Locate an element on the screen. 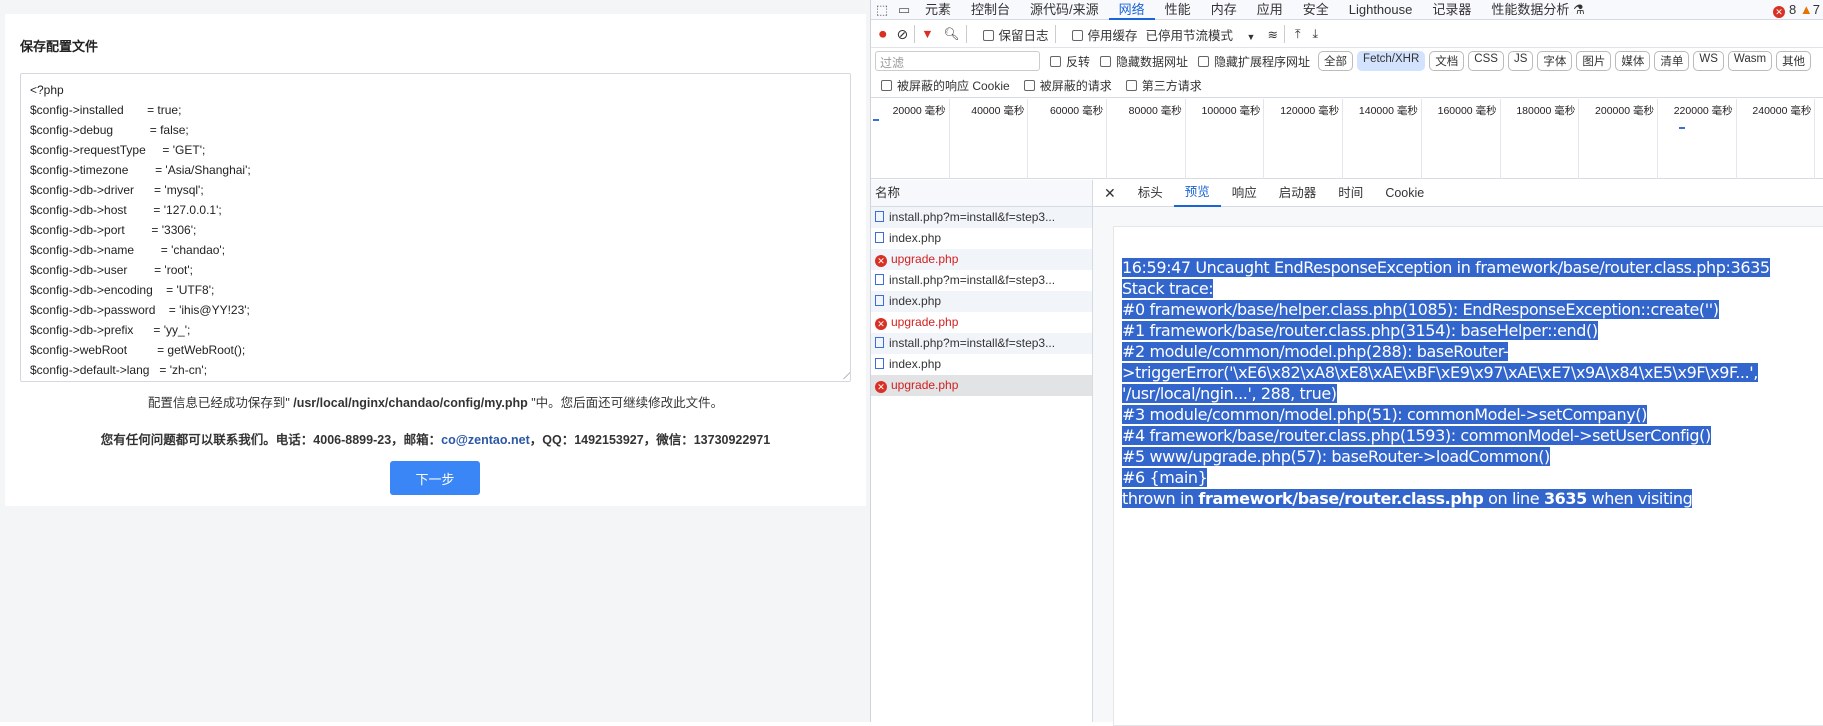 The image size is (1823, 726). timeline-tick: 20000 毫秒 is located at coordinates (910, 139).